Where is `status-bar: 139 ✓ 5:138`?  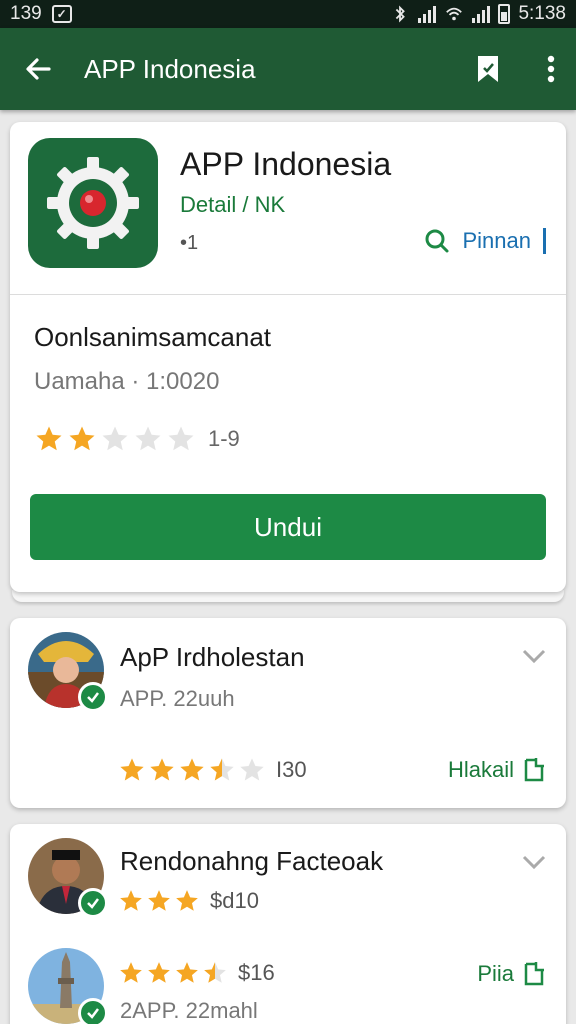
status-bar: 139 ✓ 5:138 is located at coordinates (288, 14).